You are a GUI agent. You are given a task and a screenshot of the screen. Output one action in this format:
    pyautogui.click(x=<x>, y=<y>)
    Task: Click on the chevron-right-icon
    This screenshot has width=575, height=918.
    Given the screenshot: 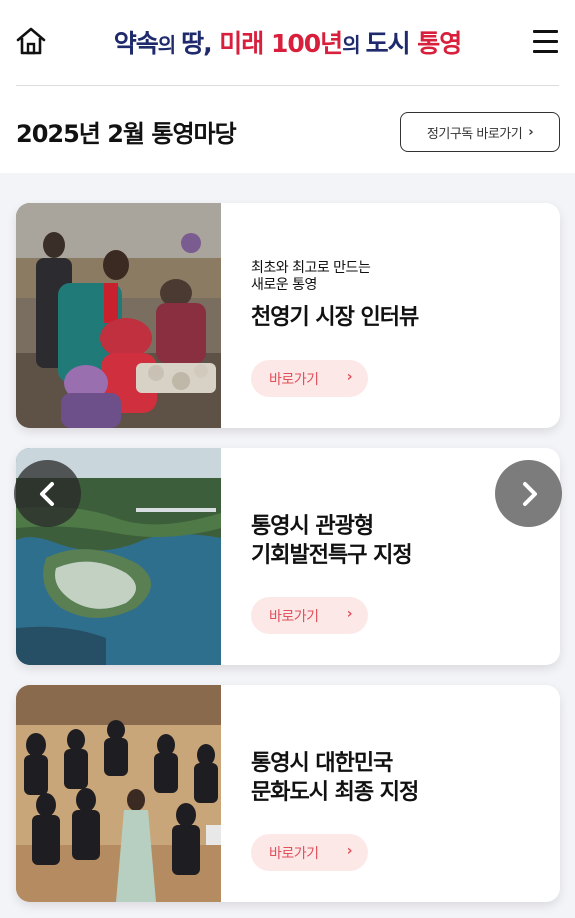 What is the action you would take?
    pyautogui.click(x=529, y=493)
    